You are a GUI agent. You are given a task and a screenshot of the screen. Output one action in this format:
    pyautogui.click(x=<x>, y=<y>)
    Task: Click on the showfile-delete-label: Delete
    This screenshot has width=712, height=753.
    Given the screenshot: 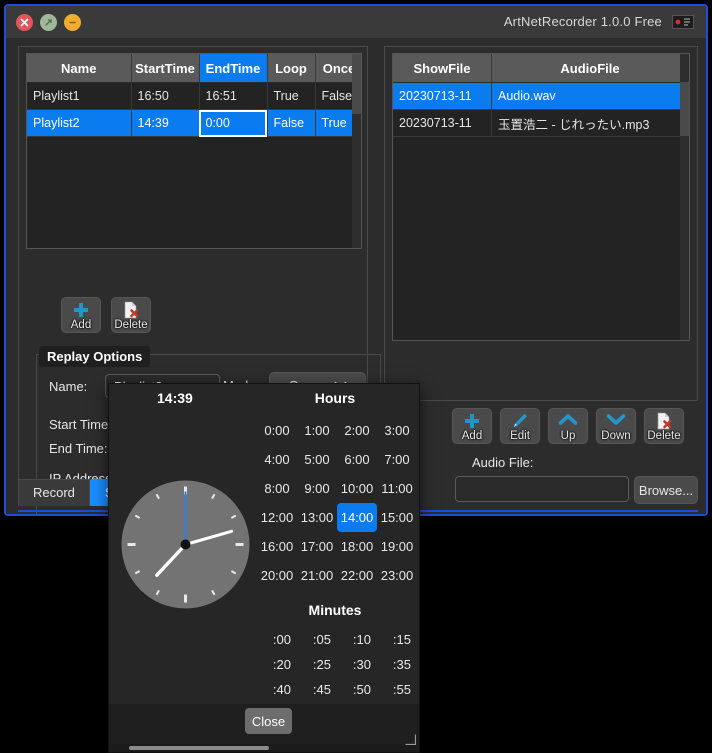 What is the action you would take?
    pyautogui.click(x=664, y=436)
    